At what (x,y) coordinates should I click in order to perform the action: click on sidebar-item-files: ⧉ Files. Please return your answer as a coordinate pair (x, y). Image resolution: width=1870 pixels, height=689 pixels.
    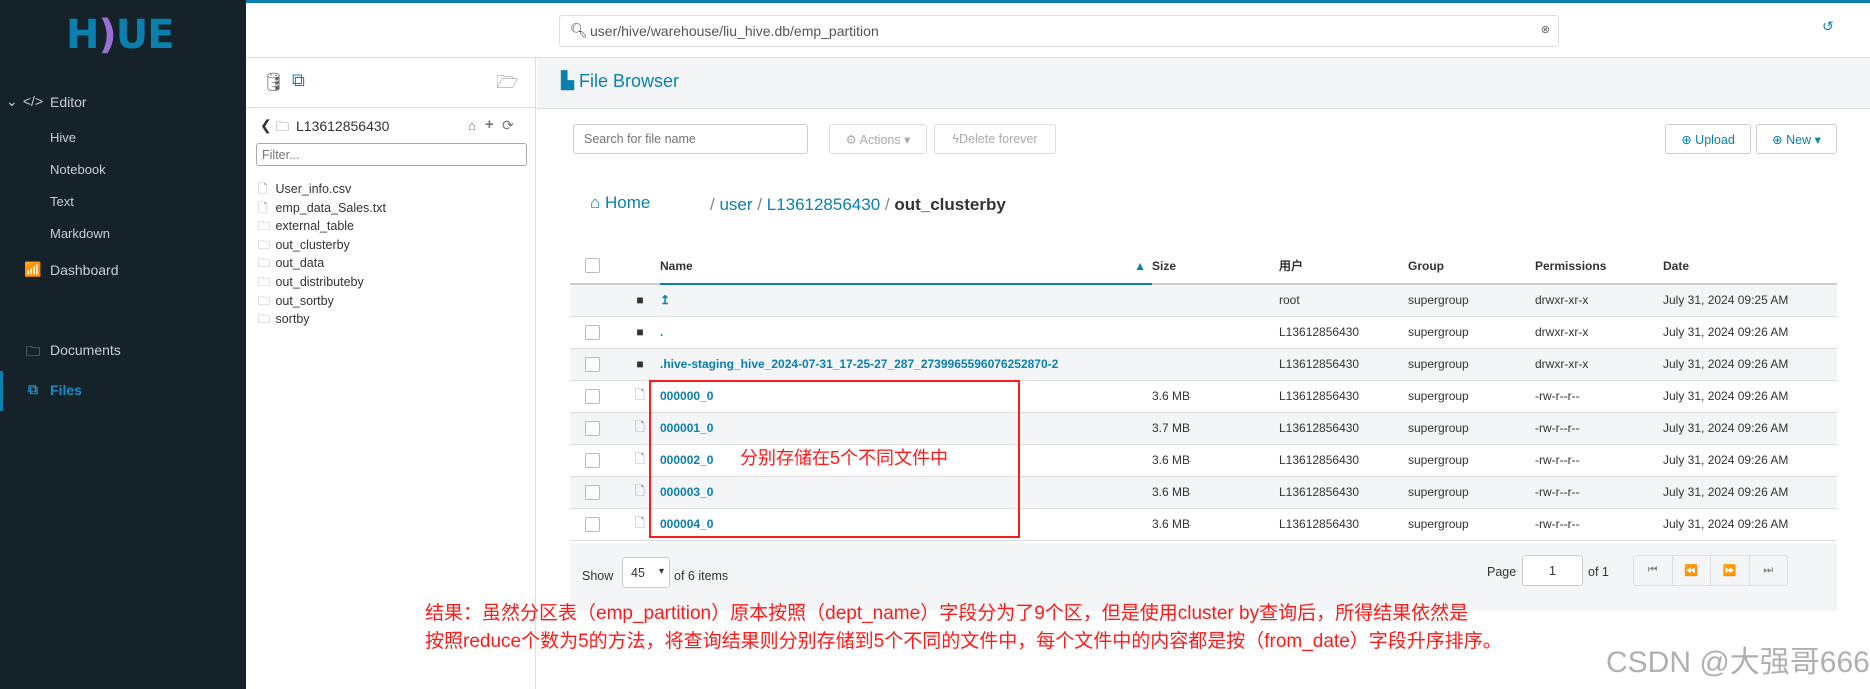
    Looking at the image, I should click on (55, 389).